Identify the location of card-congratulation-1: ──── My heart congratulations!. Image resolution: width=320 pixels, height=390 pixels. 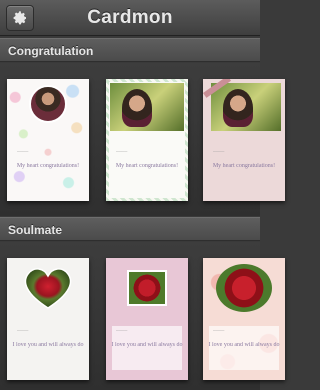
(48, 140).